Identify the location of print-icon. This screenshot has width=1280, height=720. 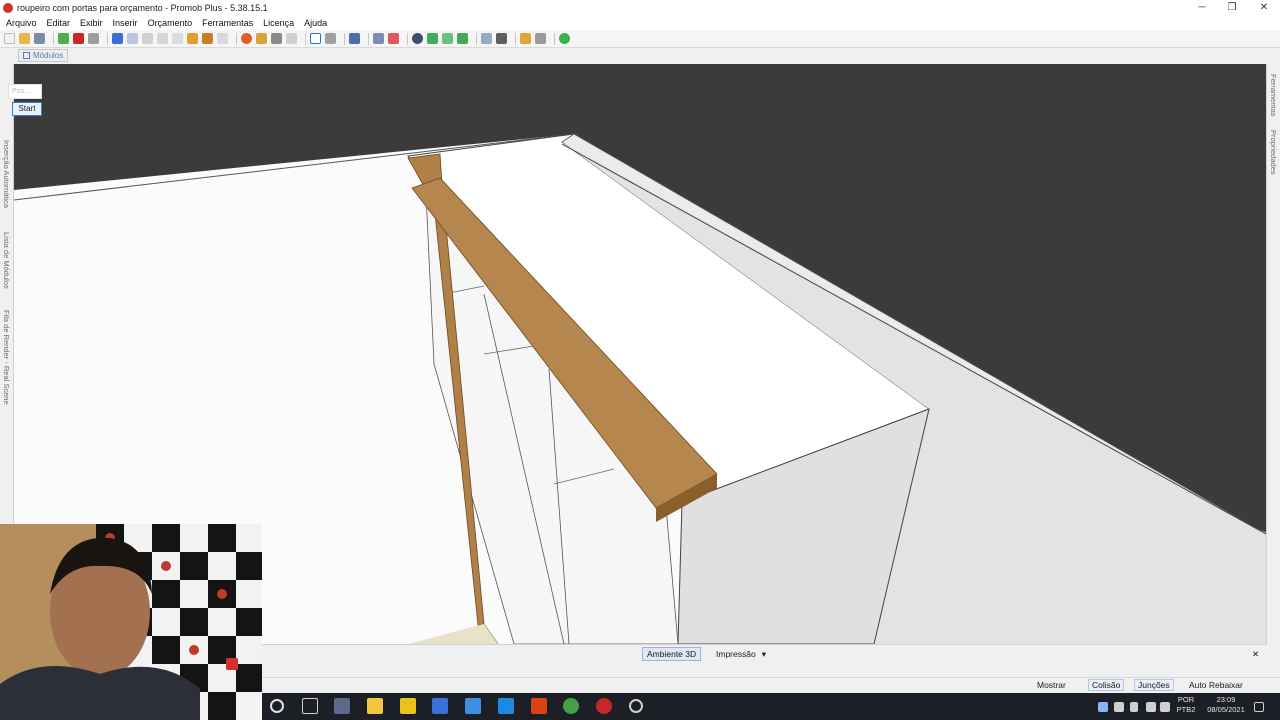
(93, 38).